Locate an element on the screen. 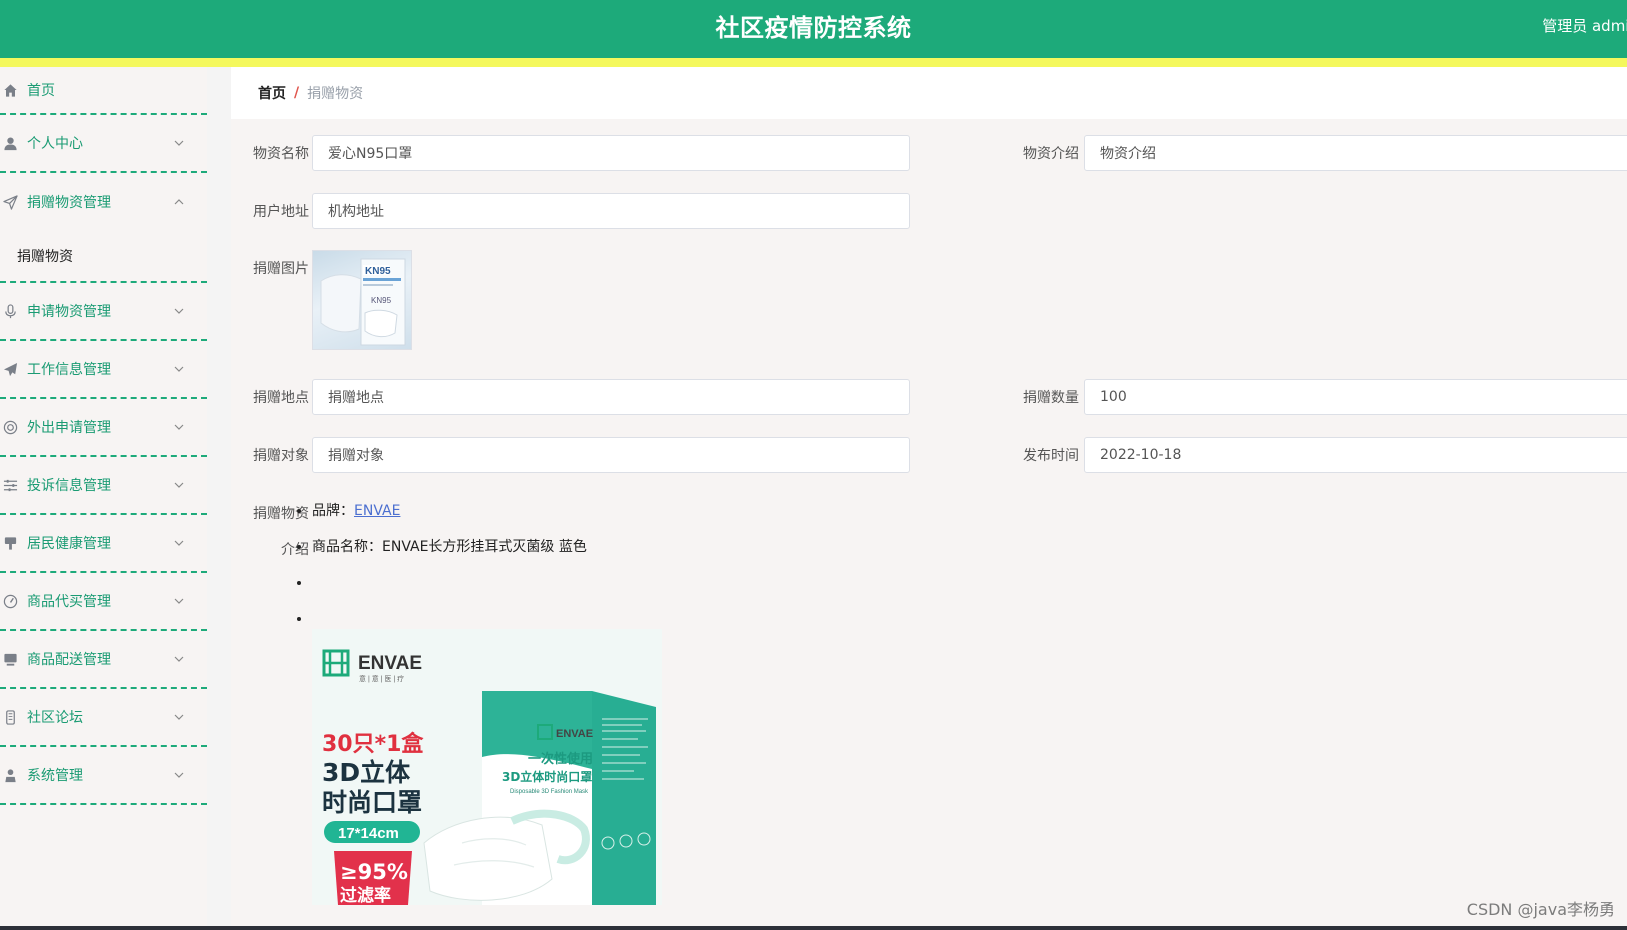 This screenshot has width=1627, height=930. brush-icon is located at coordinates (10, 543).